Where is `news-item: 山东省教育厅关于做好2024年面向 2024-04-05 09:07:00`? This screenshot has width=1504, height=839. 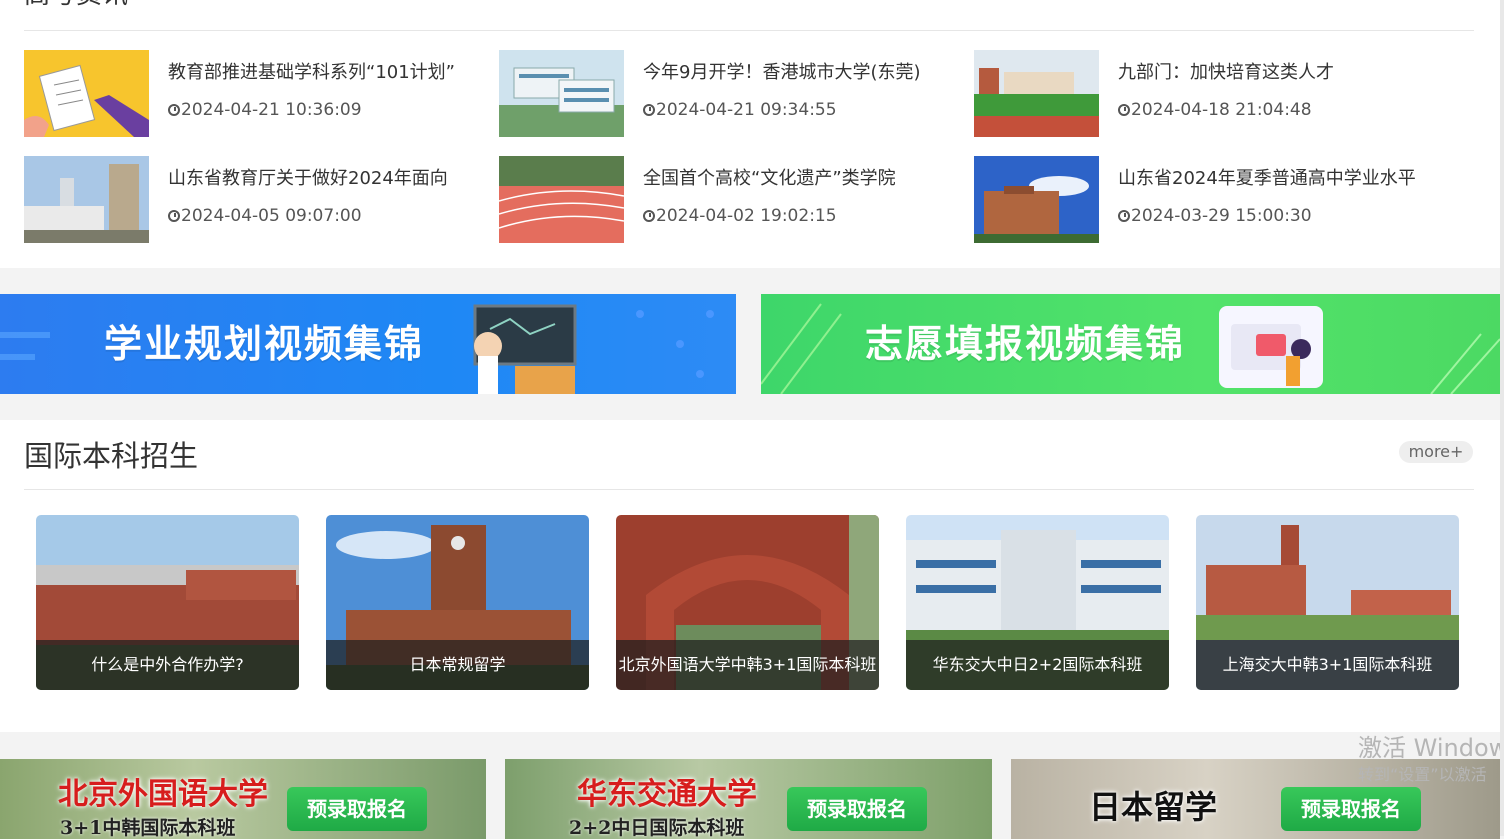
news-item: 山东省教育厅关于做好2024年面向 2024-04-05 09:07:00 is located at coordinates (254, 200).